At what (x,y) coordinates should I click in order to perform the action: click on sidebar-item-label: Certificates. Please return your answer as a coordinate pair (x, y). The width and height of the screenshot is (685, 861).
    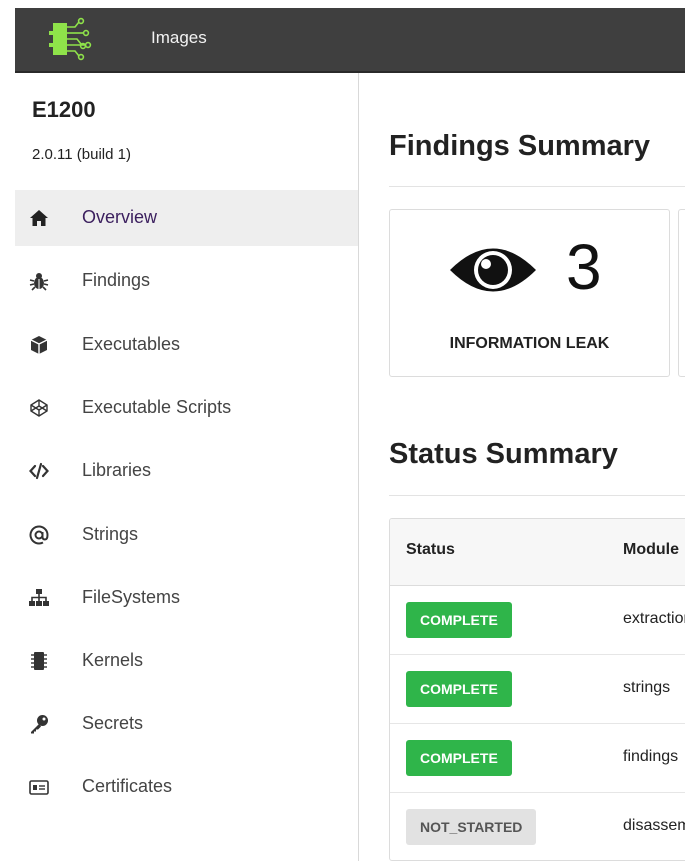
    Looking at the image, I should click on (127, 786).